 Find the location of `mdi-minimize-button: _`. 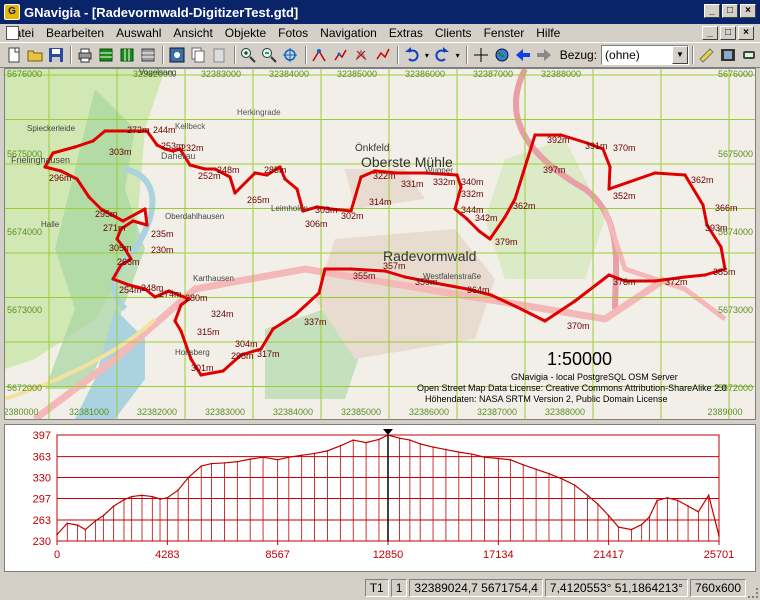

mdi-minimize-button: _ is located at coordinates (710, 33).